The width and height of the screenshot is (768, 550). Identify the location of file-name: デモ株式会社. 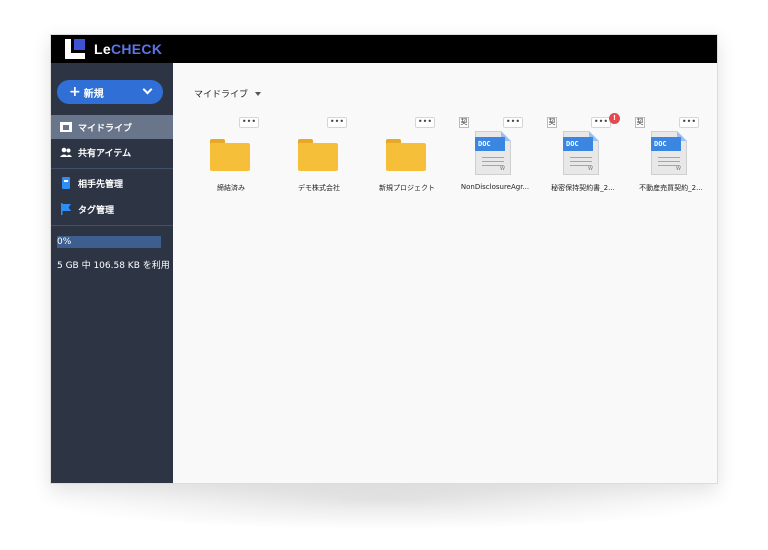
(319, 188).